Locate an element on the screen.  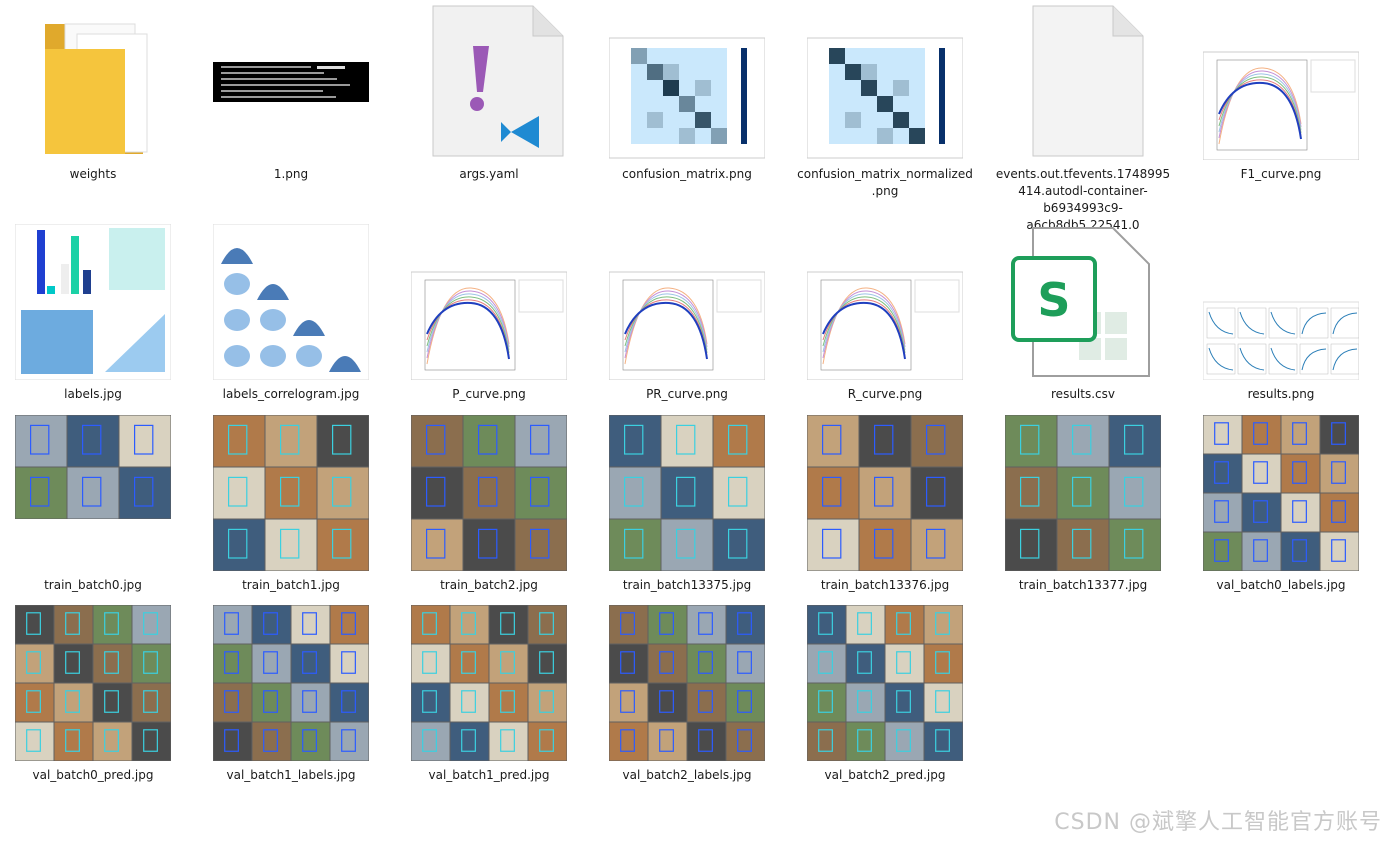
file-name-label: 1.png is located at coordinates (291, 174).